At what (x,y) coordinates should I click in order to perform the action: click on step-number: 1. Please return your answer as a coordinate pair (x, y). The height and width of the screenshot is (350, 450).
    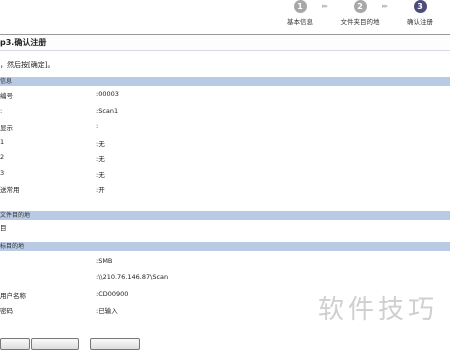
    Looking at the image, I should click on (300, 6).